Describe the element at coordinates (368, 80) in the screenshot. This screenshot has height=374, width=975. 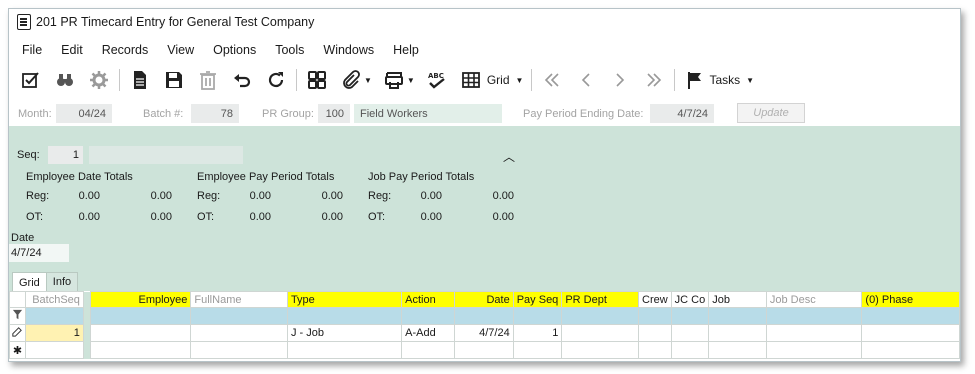
I see `attachment-dropdown-icon: ▼` at that location.